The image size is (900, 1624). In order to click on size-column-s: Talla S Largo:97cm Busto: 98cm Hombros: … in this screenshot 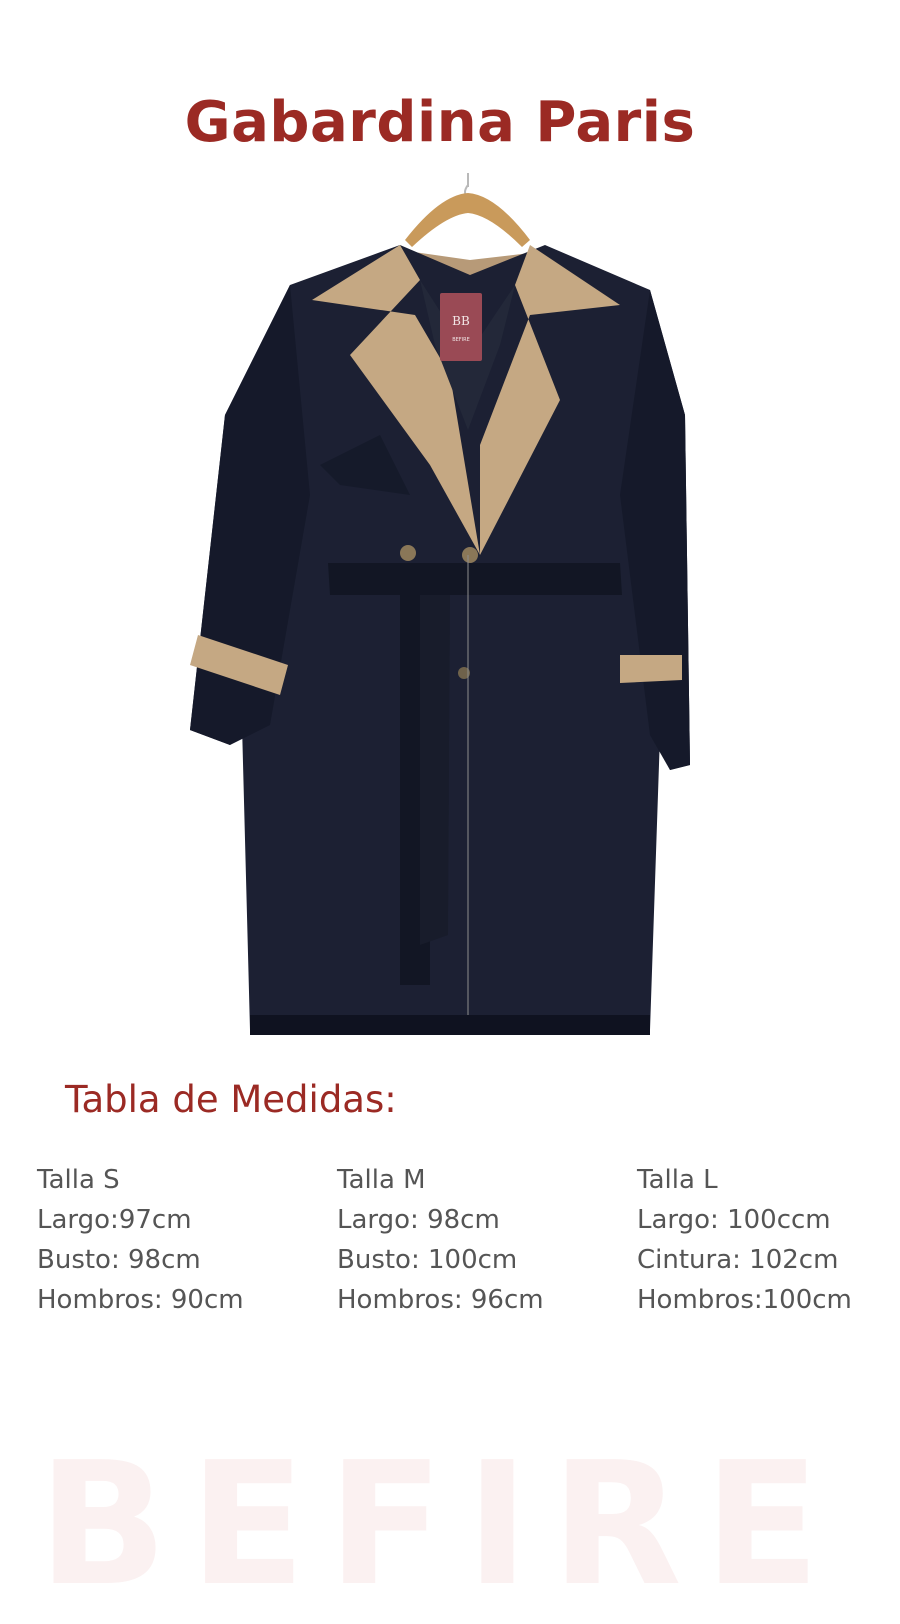, I will do `click(140, 1240)`.